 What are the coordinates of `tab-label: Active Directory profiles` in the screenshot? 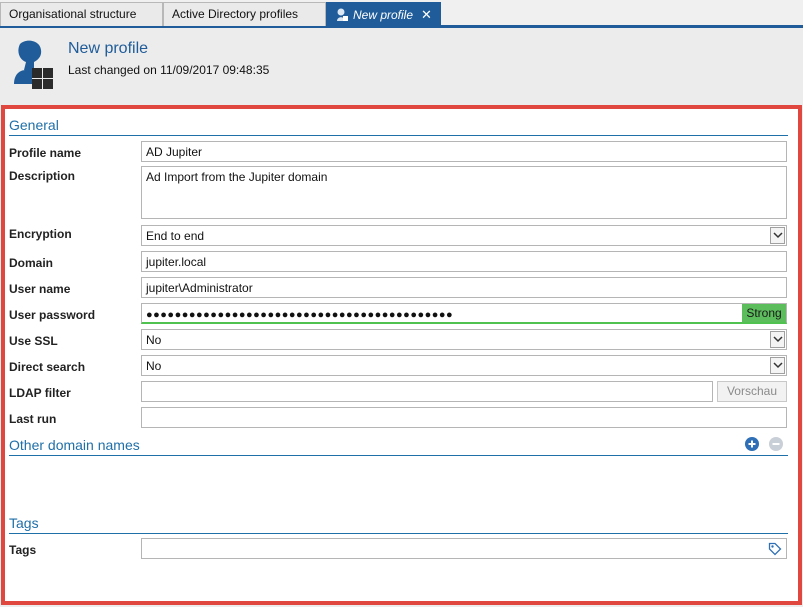 It's located at (235, 14).